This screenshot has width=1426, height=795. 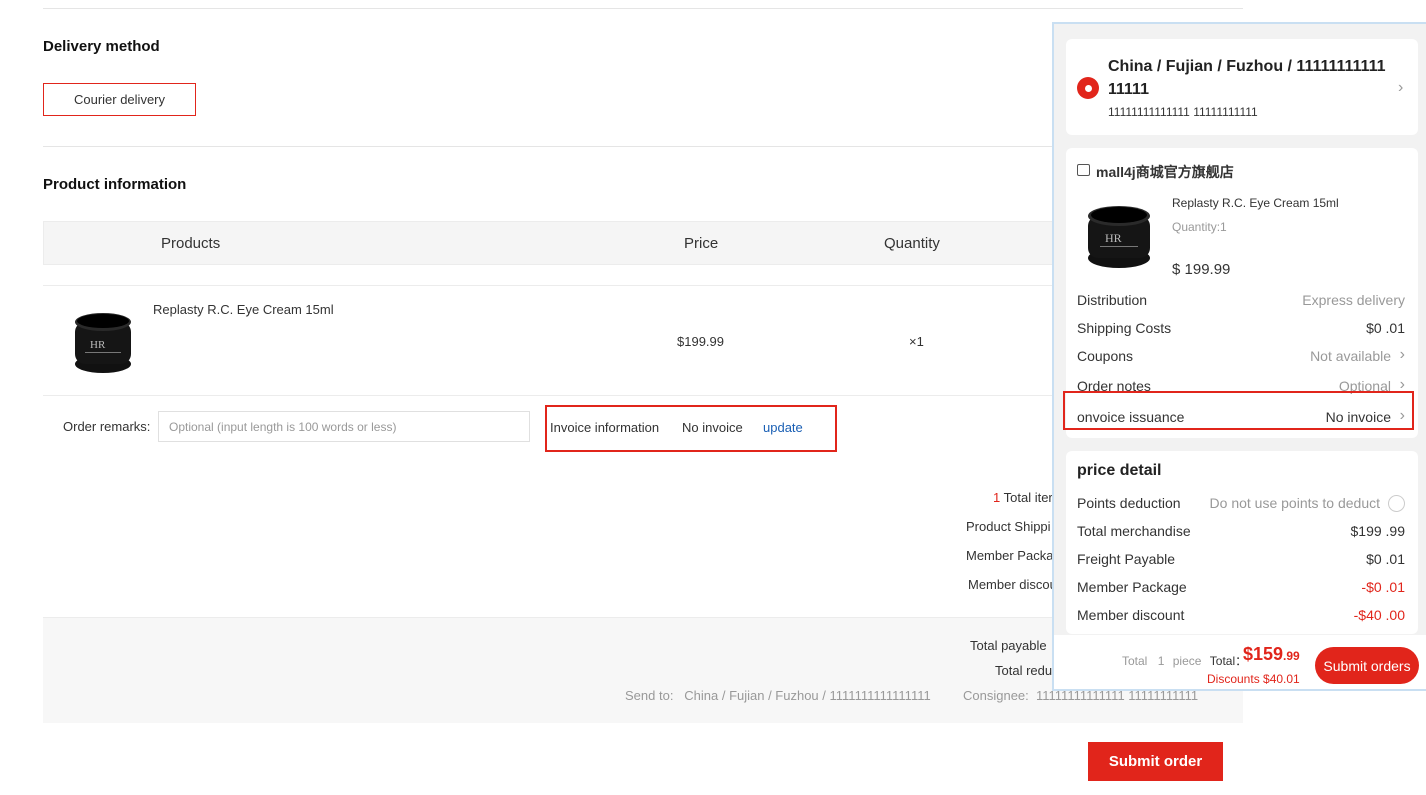 What do you see at coordinates (1119, 470) in the screenshot?
I see `price-detail-title: price detail` at bounding box center [1119, 470].